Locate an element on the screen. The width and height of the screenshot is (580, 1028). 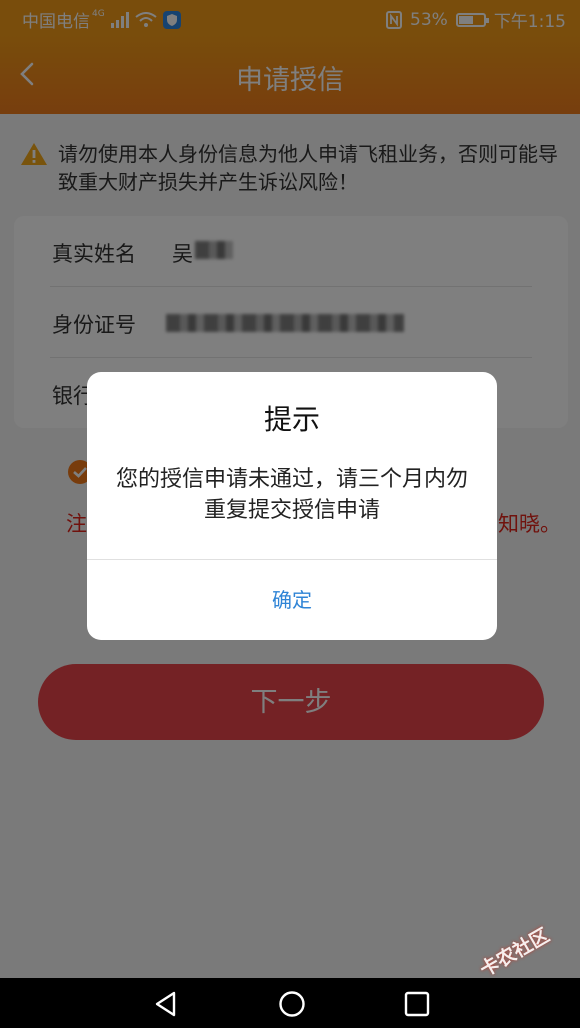
dialog-title: 提示 is located at coordinates (291, 419).